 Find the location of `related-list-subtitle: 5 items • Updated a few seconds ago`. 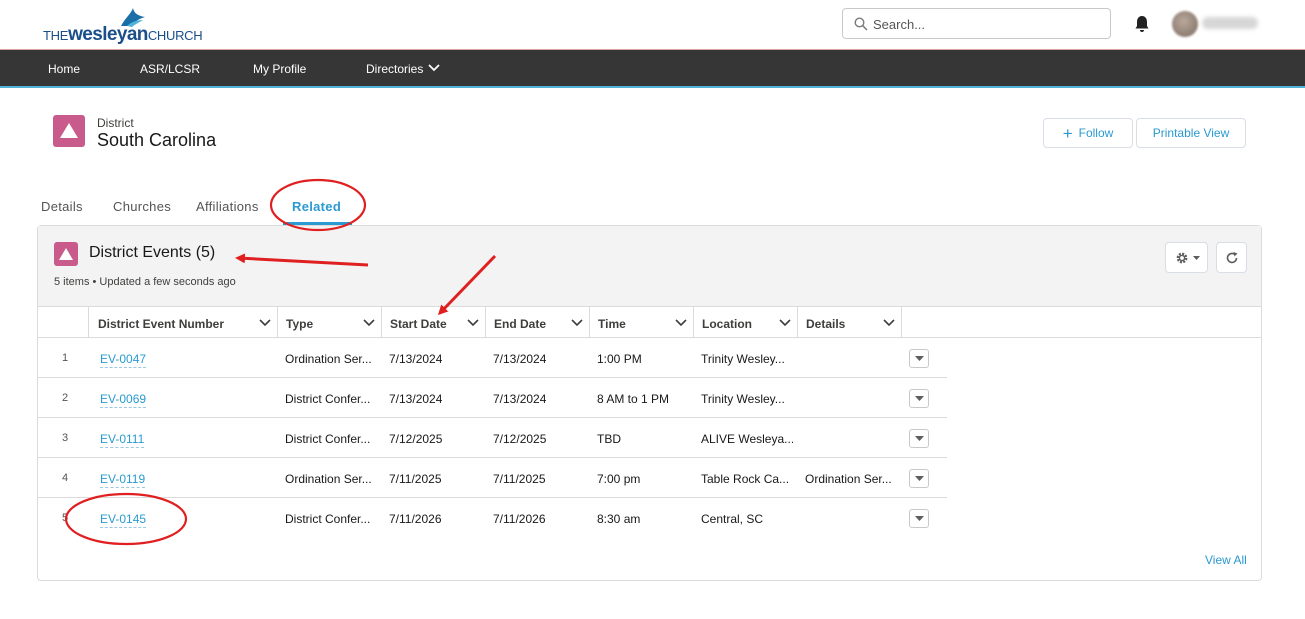

related-list-subtitle: 5 items • Updated a few seconds ago is located at coordinates (145, 282).